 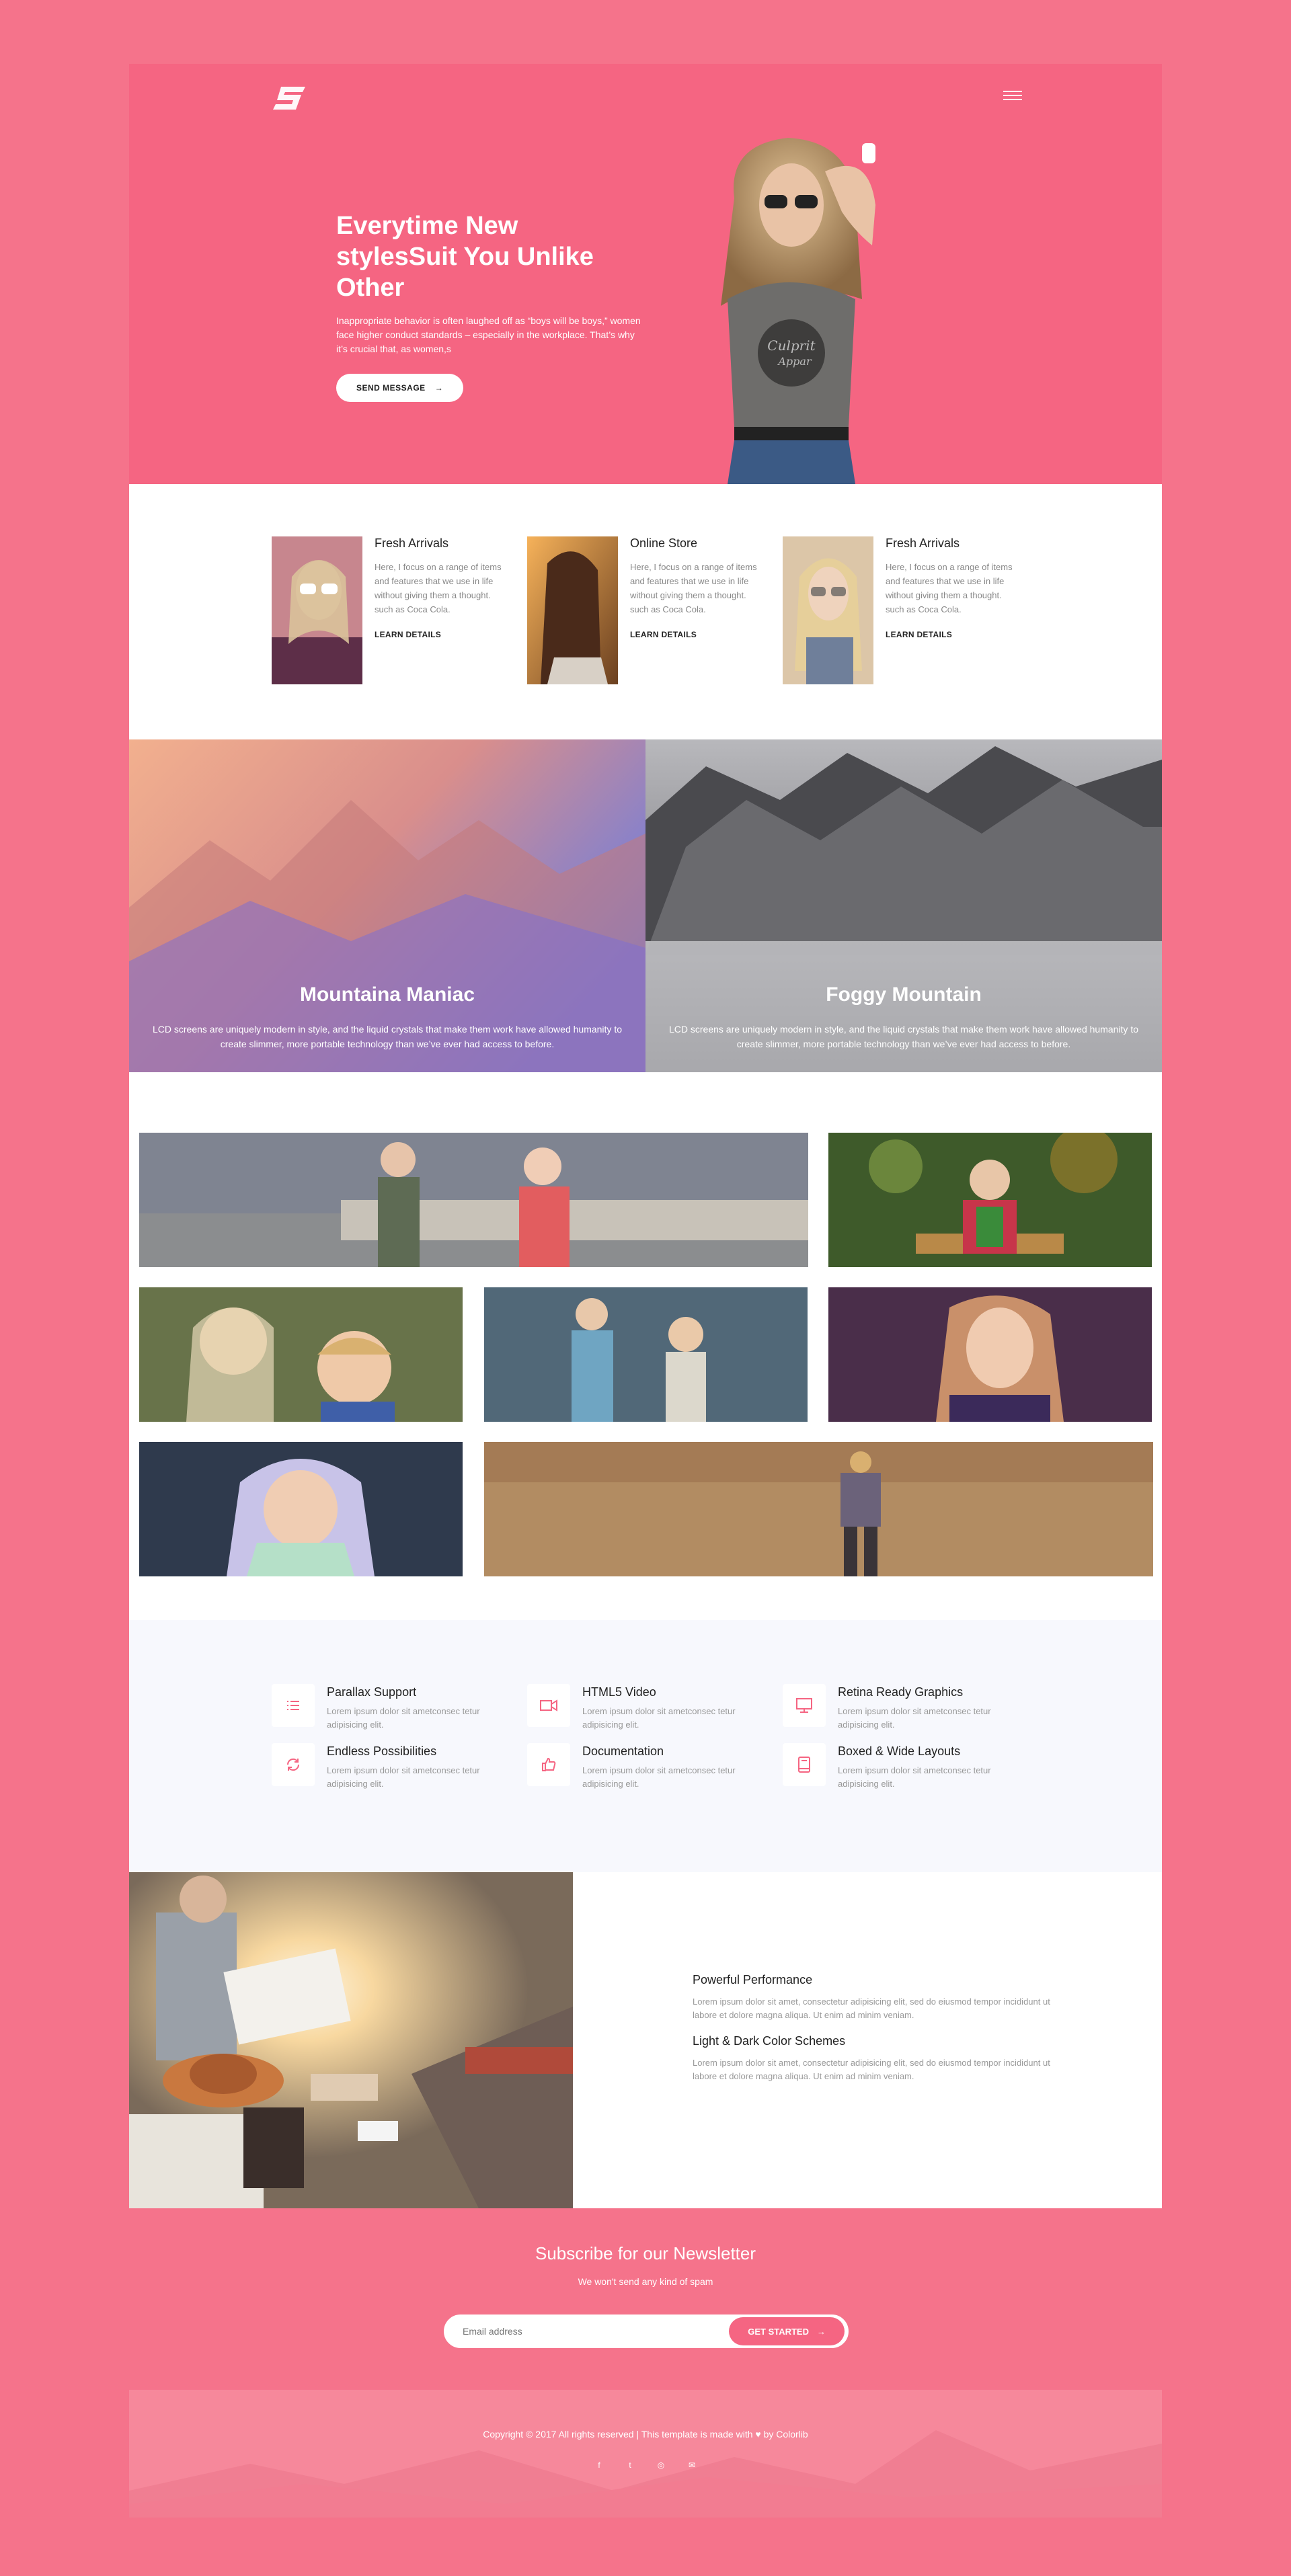 I want to click on svg-text: Appar, so click(x=794, y=361).